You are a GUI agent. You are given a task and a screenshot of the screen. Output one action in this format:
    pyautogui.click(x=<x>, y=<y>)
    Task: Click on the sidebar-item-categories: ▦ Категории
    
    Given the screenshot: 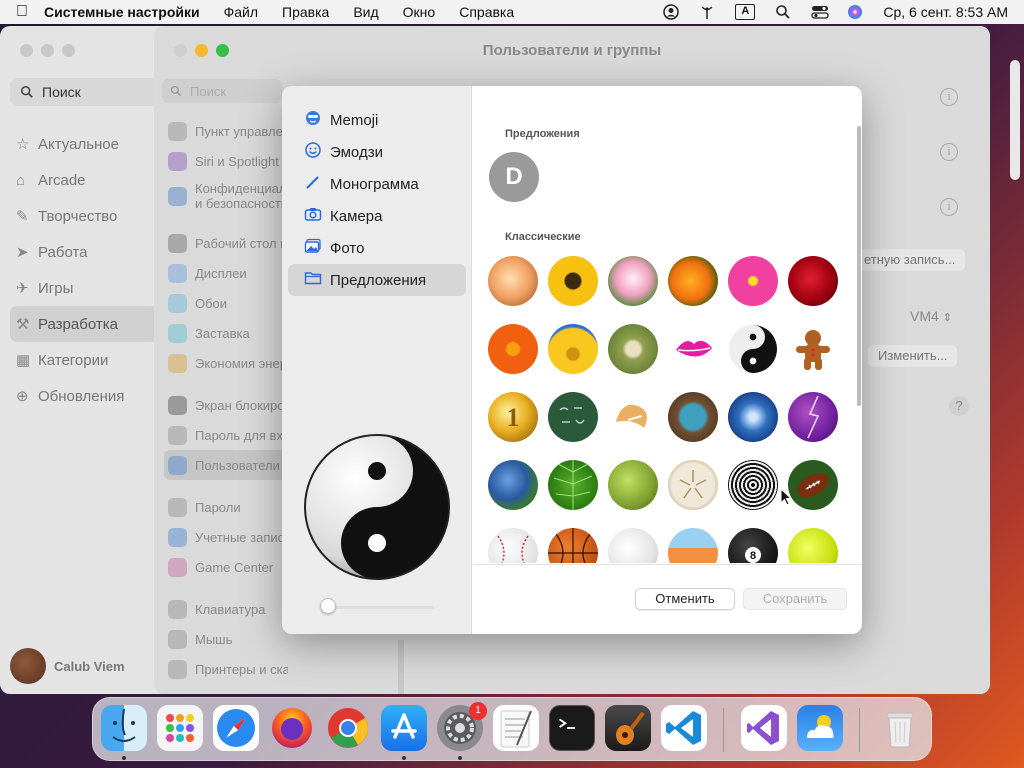 What is the action you would take?
    pyautogui.click(x=84, y=360)
    